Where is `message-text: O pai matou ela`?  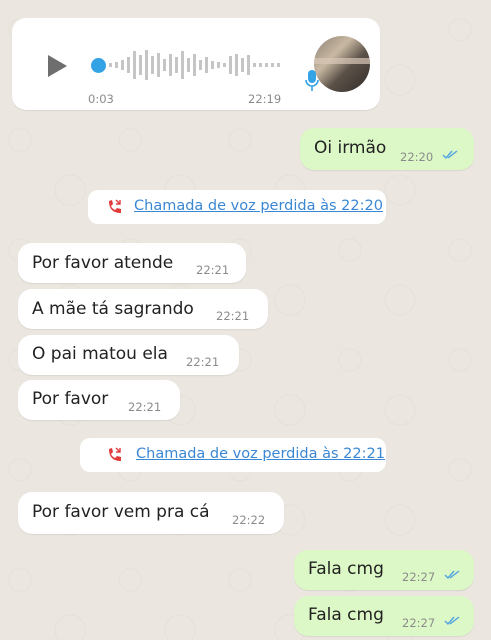 message-text: O pai matou ela is located at coordinates (100, 354).